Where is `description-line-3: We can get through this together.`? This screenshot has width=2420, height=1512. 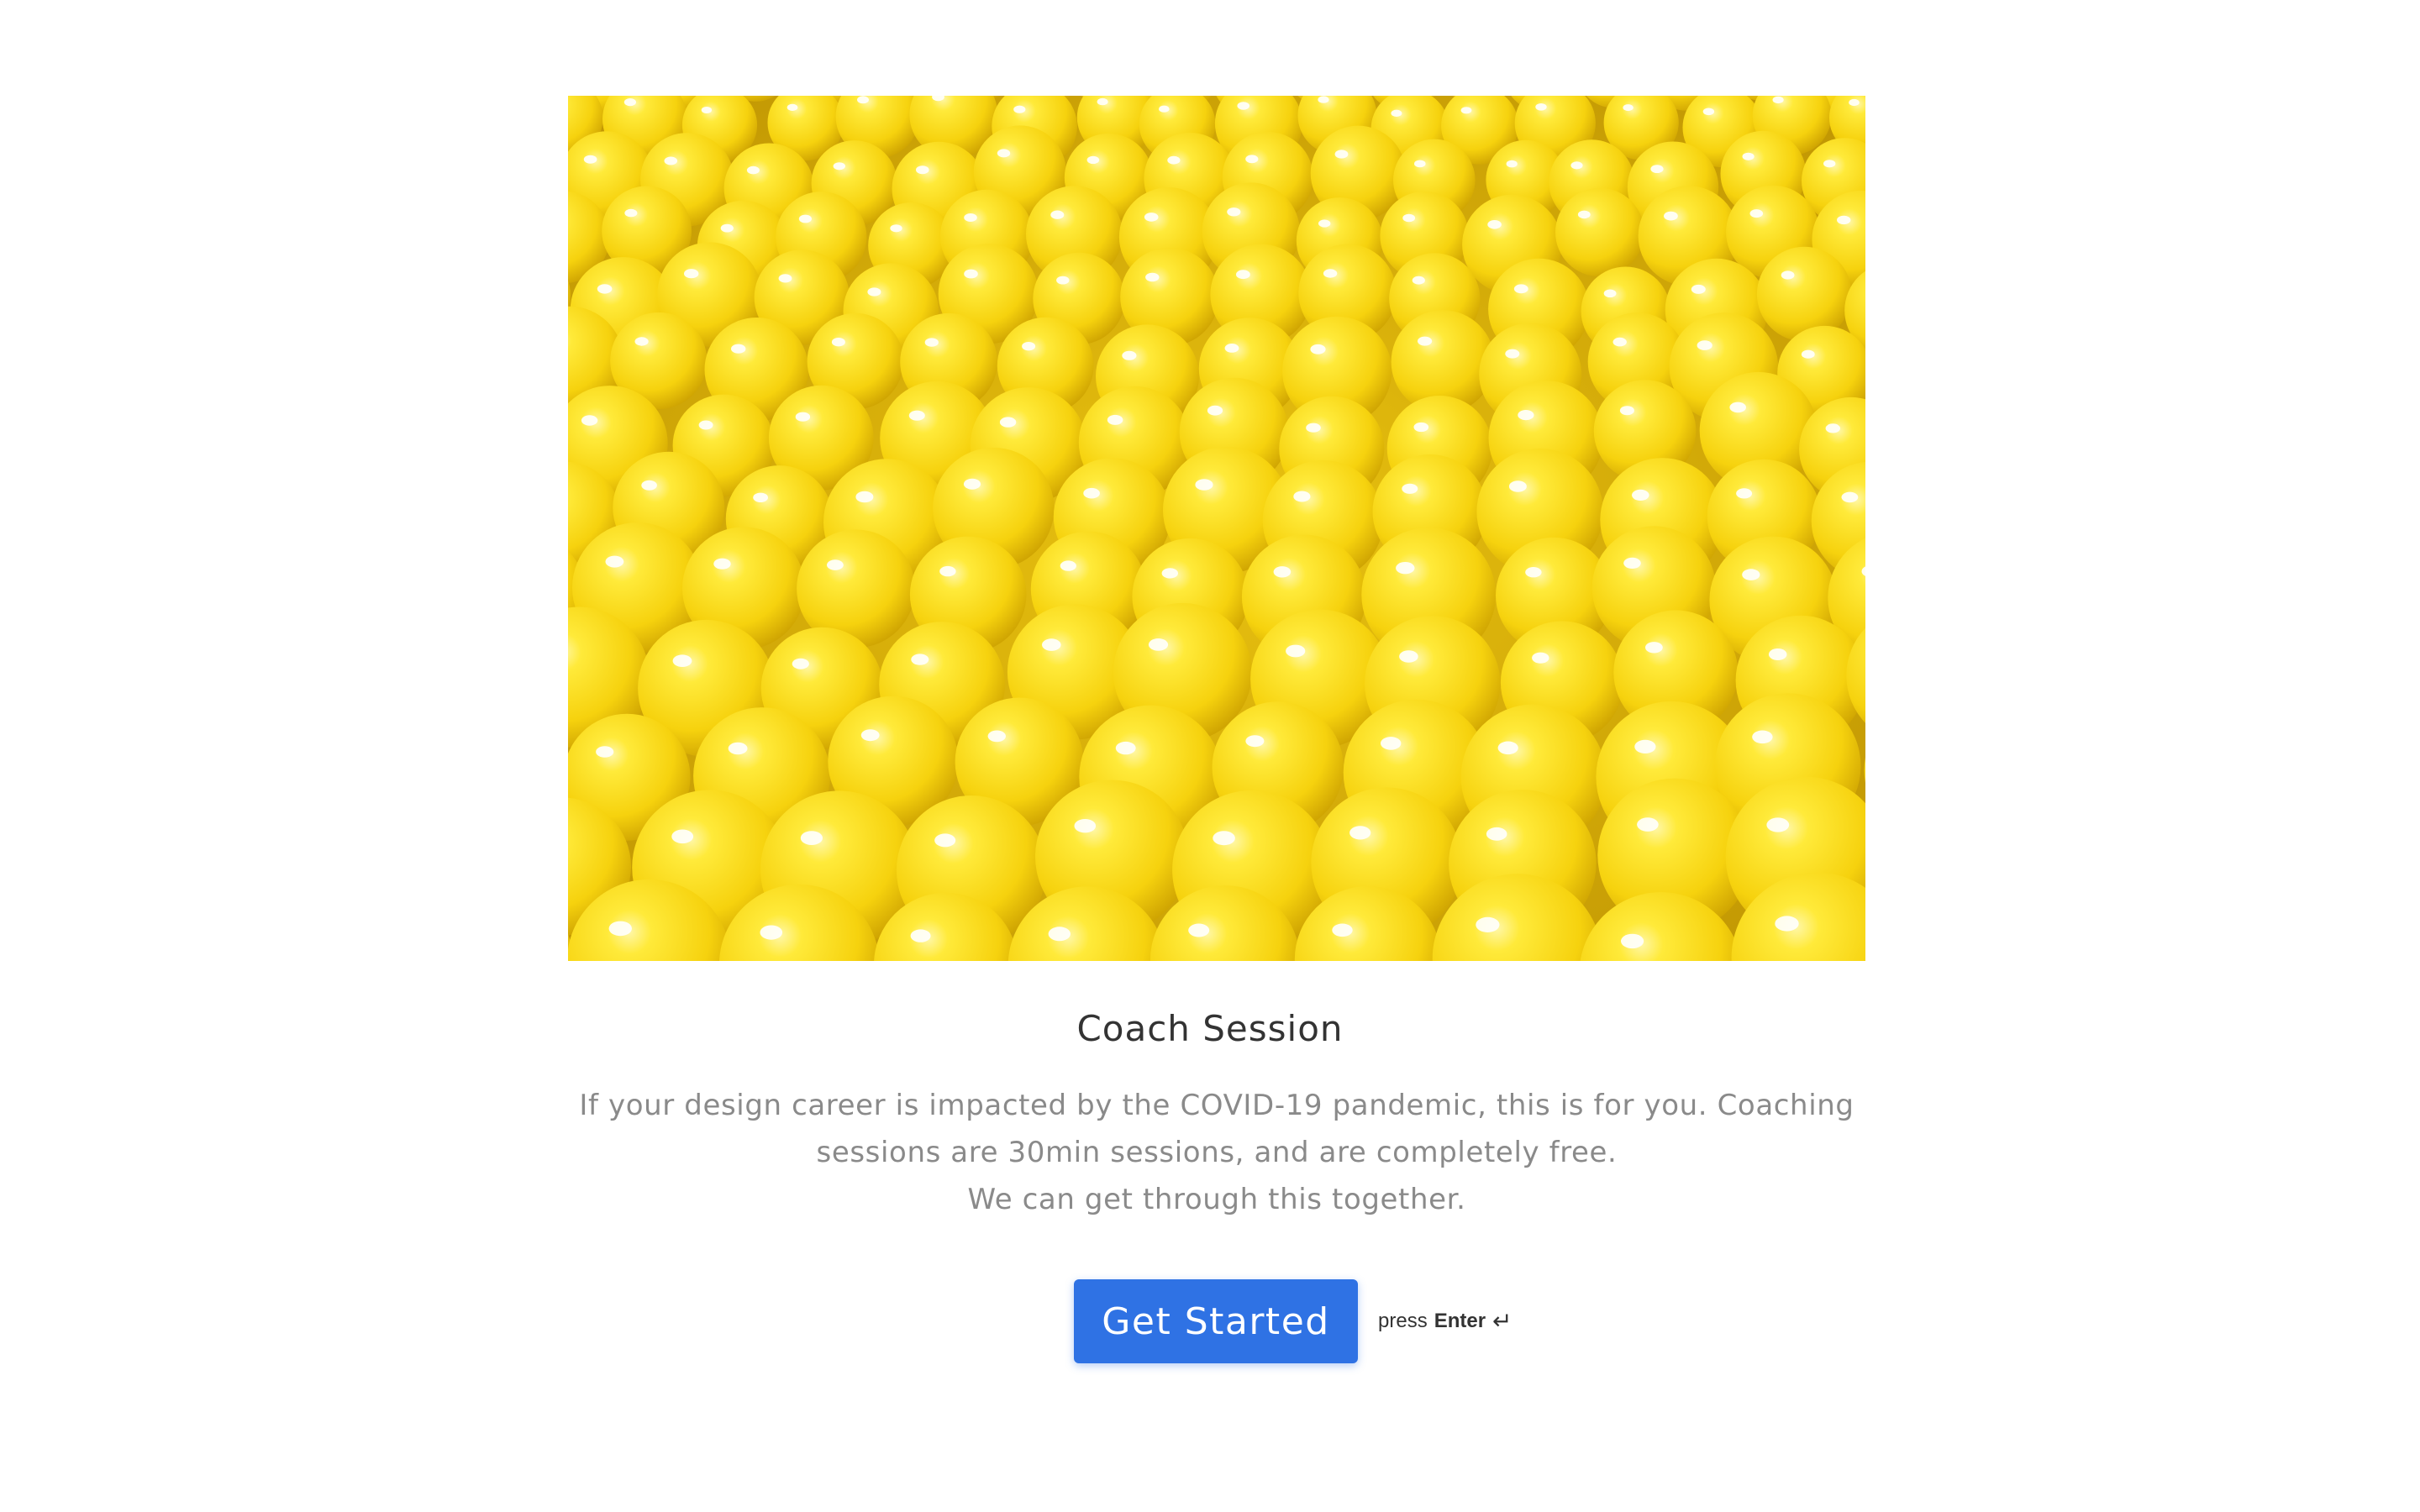 description-line-3: We can get through this together. is located at coordinates (1216, 1199).